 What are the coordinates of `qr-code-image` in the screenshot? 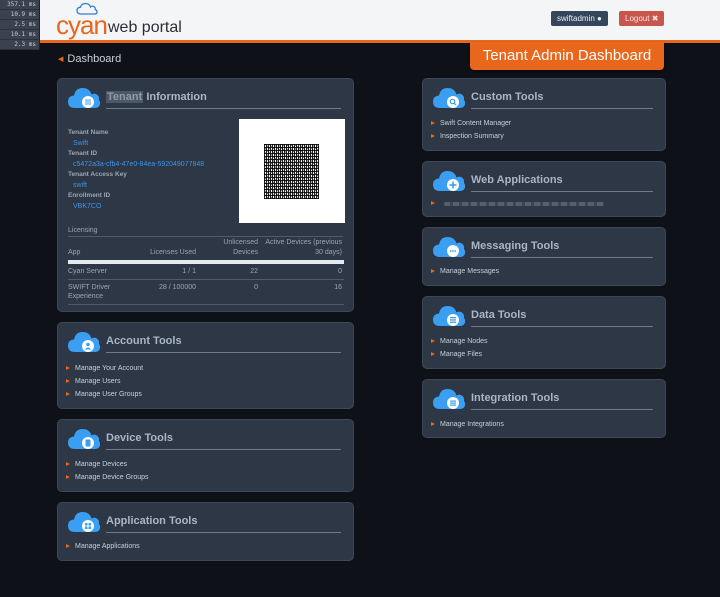 It's located at (291, 171).